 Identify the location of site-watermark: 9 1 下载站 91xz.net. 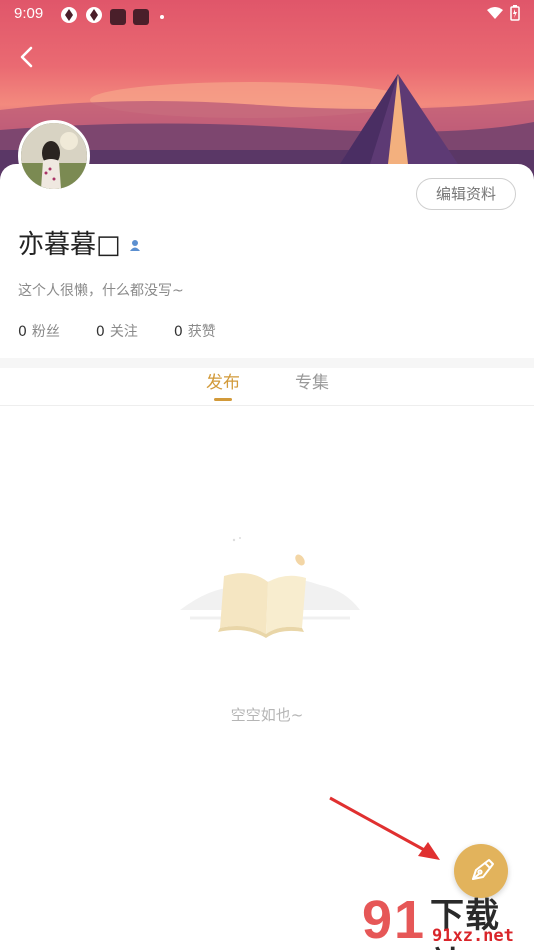
(447, 918).